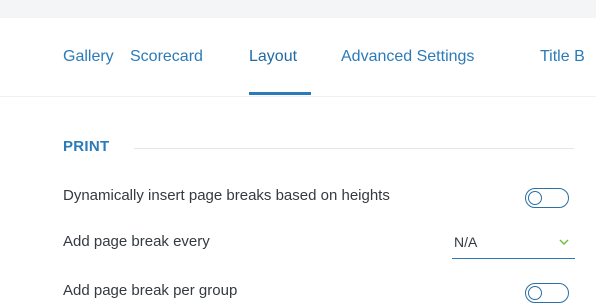 Image resolution: width=596 pixels, height=306 pixels. I want to click on chevron-down-icon, so click(564, 242).